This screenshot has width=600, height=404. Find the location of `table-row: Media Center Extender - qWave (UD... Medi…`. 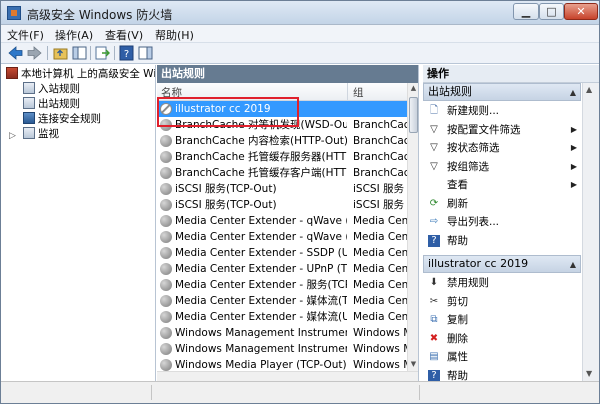

table-row: Media Center Extender - qWave (UD... Medi… is located at coordinates (282, 237).